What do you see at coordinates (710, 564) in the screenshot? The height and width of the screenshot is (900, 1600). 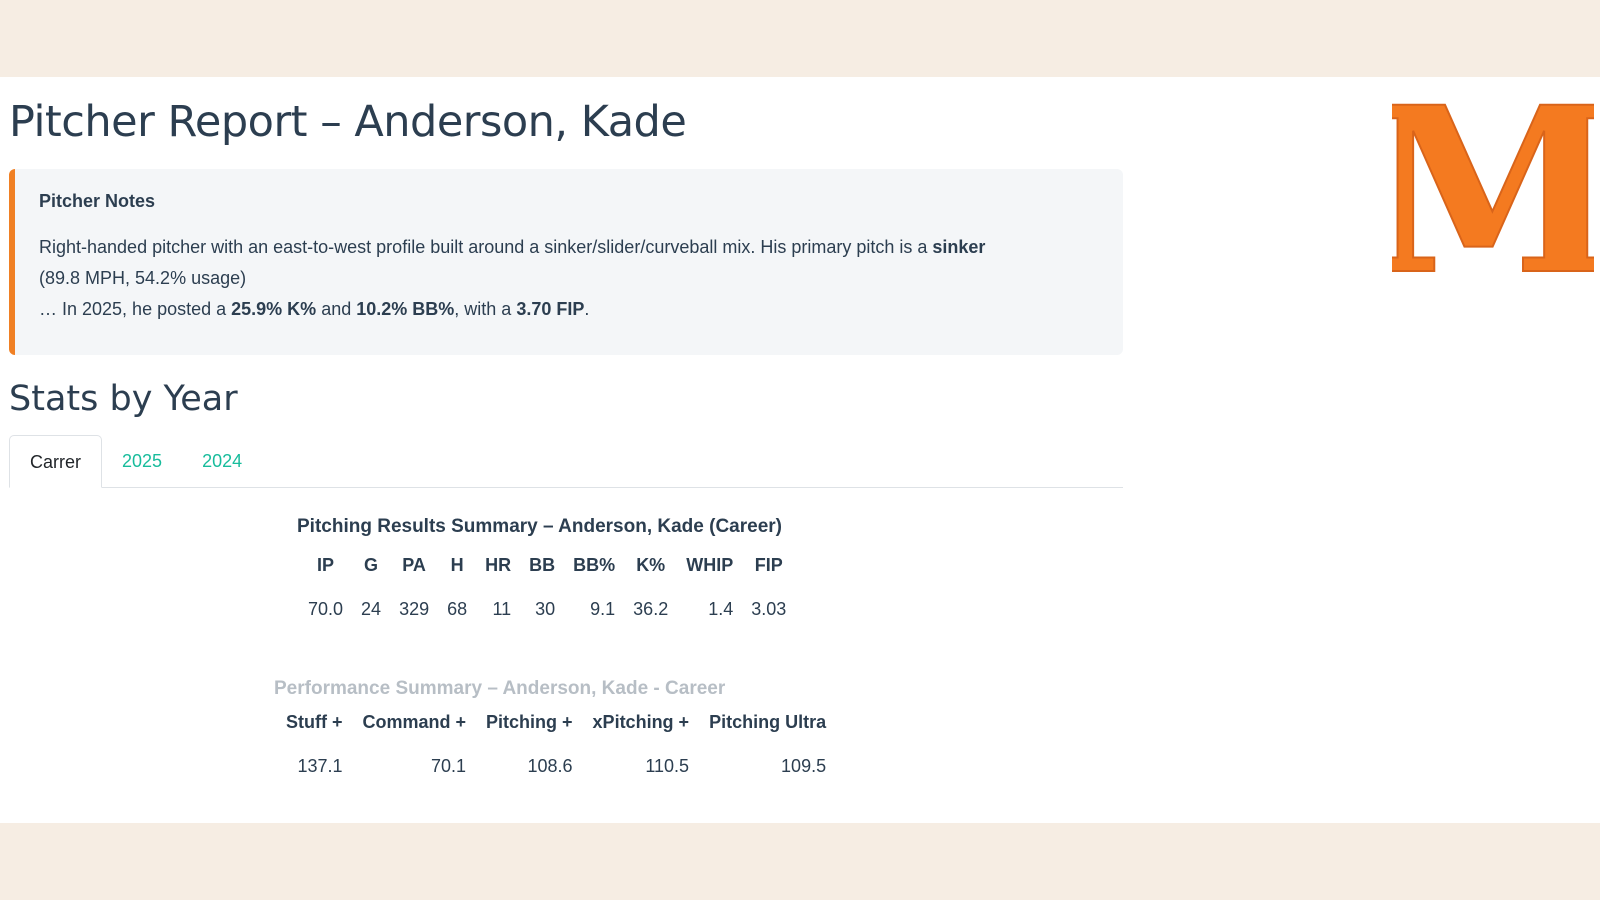 I see `column-header: WHIP` at bounding box center [710, 564].